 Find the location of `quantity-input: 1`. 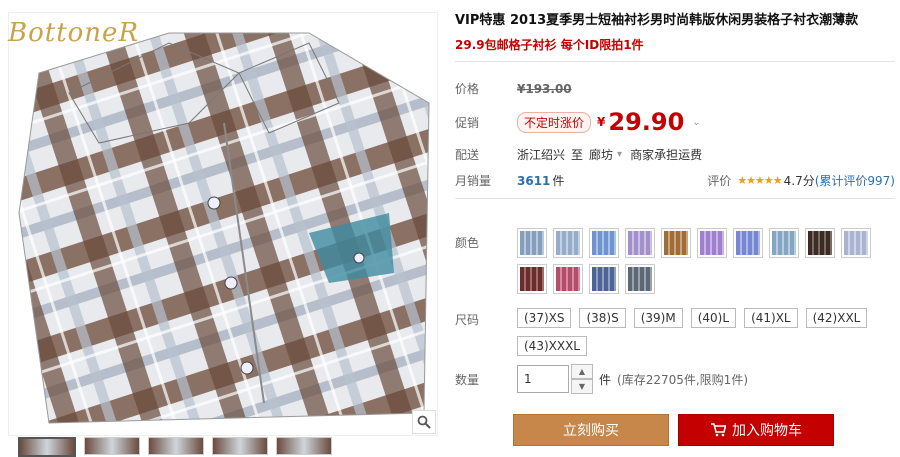

quantity-input: 1 is located at coordinates (543, 379).